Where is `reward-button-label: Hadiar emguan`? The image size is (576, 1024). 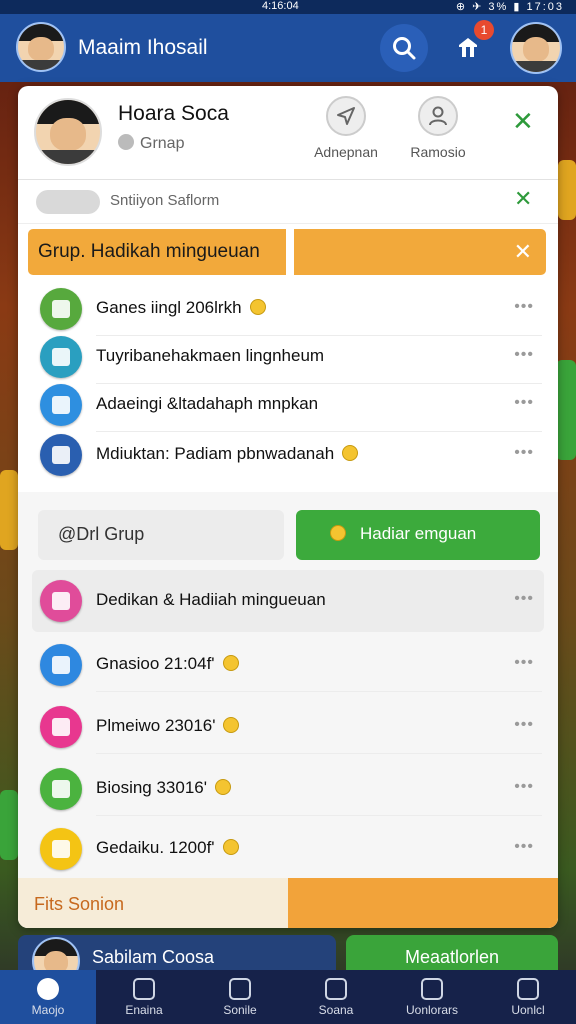
reward-button-label: Hadiar emguan is located at coordinates (418, 533).